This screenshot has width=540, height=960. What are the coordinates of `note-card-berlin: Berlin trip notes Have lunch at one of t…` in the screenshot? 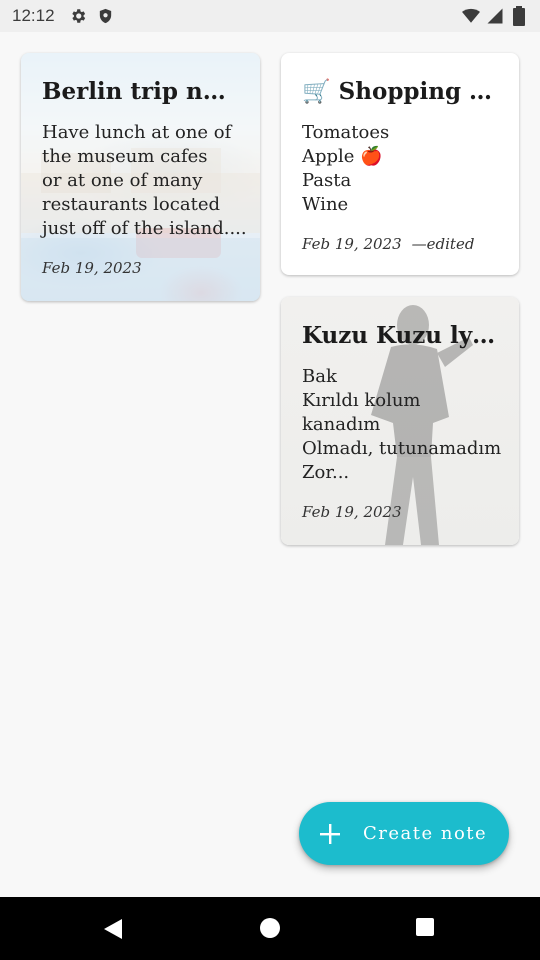 It's located at (140, 177).